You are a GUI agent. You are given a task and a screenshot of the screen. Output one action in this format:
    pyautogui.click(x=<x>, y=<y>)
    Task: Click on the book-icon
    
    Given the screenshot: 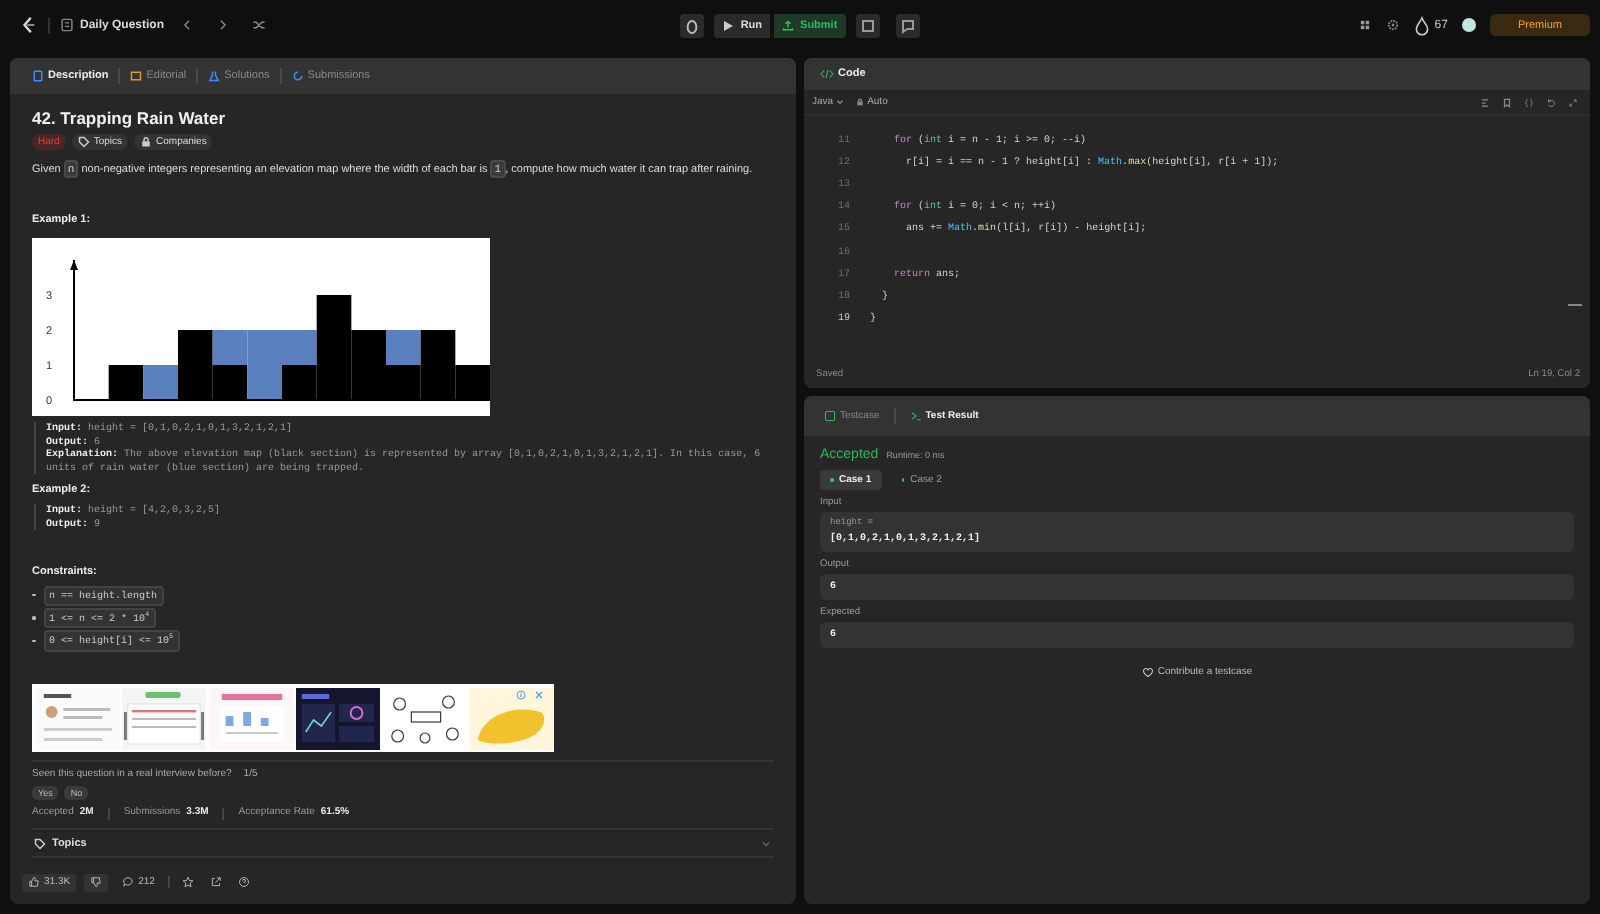 What is the action you would take?
    pyautogui.click(x=136, y=76)
    